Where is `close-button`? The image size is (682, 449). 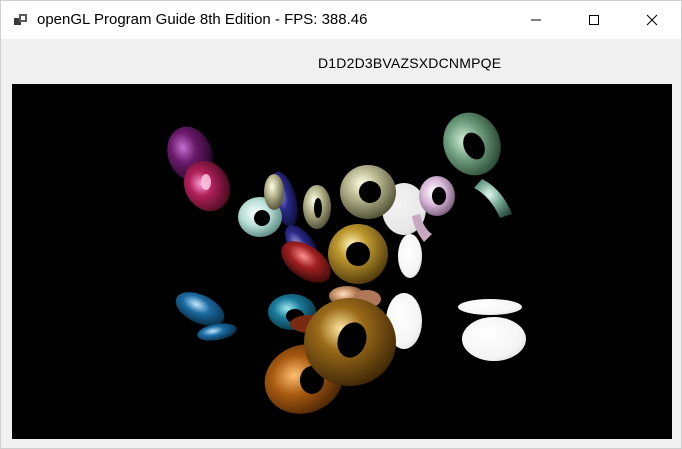 close-button is located at coordinates (652, 20).